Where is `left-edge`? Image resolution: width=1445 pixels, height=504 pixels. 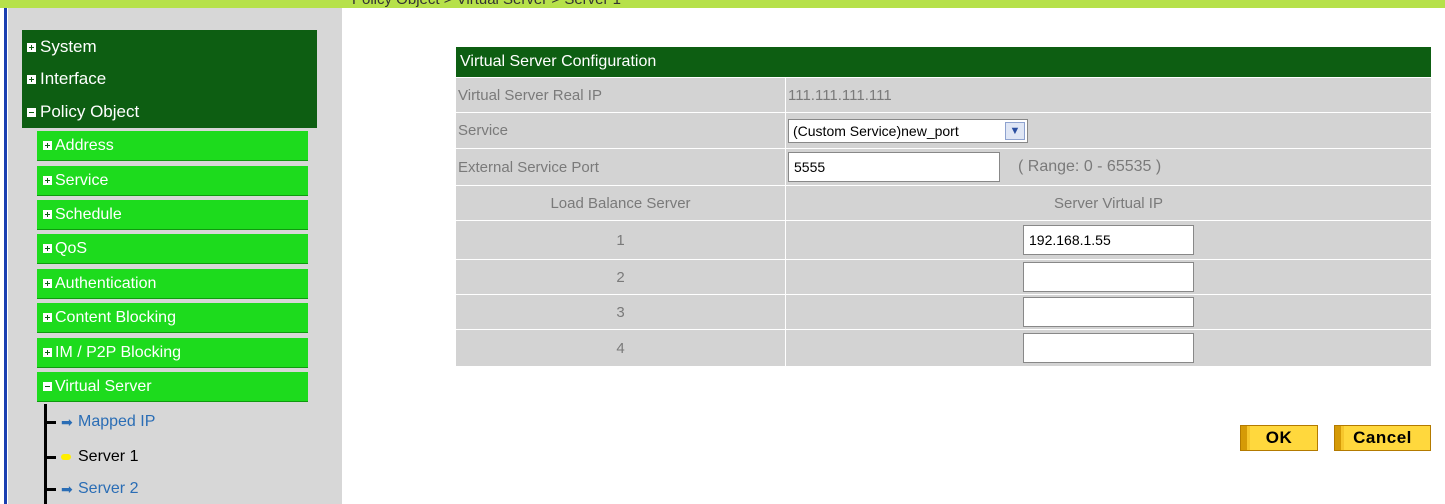
left-edge is located at coordinates (4, 256).